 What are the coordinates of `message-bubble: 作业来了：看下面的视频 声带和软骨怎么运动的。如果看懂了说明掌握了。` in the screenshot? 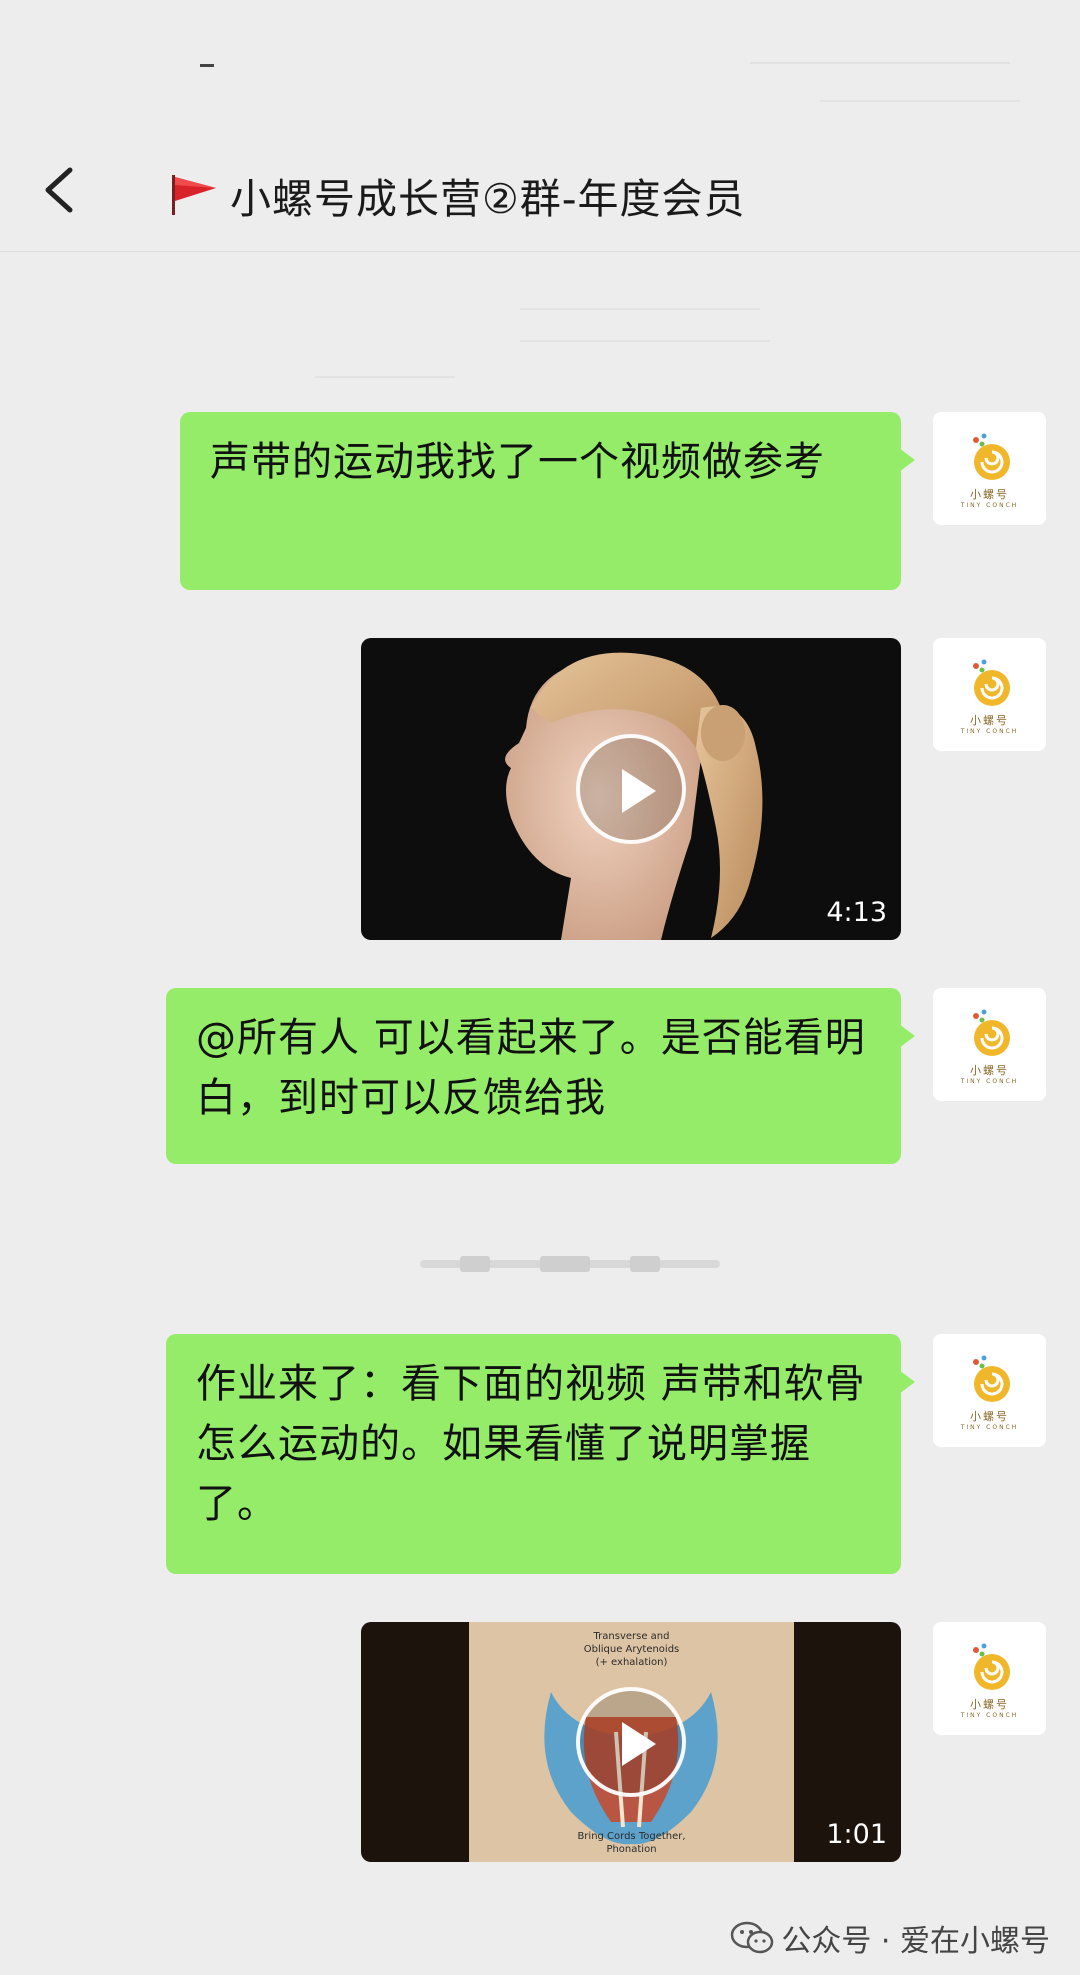 It's located at (540, 1454).